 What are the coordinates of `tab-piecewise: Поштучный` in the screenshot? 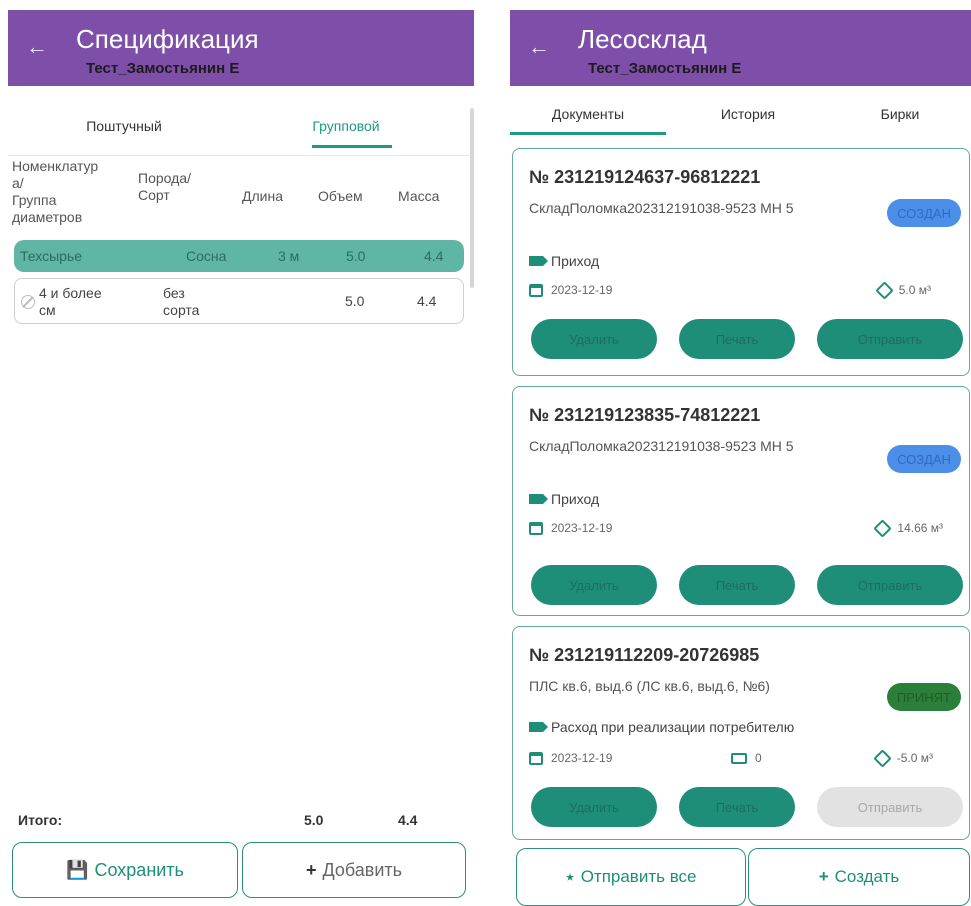 It's located at (124, 126).